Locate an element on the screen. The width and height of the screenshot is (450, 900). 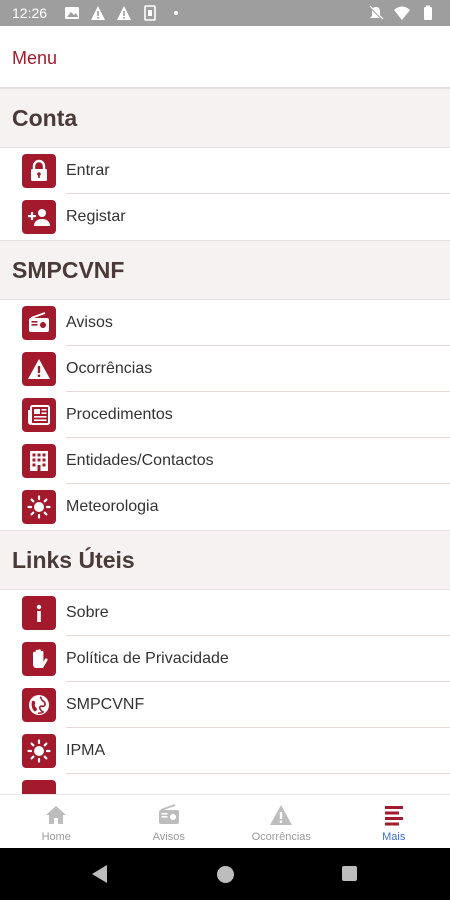
menu-item-registar: Registar is located at coordinates (225, 217).